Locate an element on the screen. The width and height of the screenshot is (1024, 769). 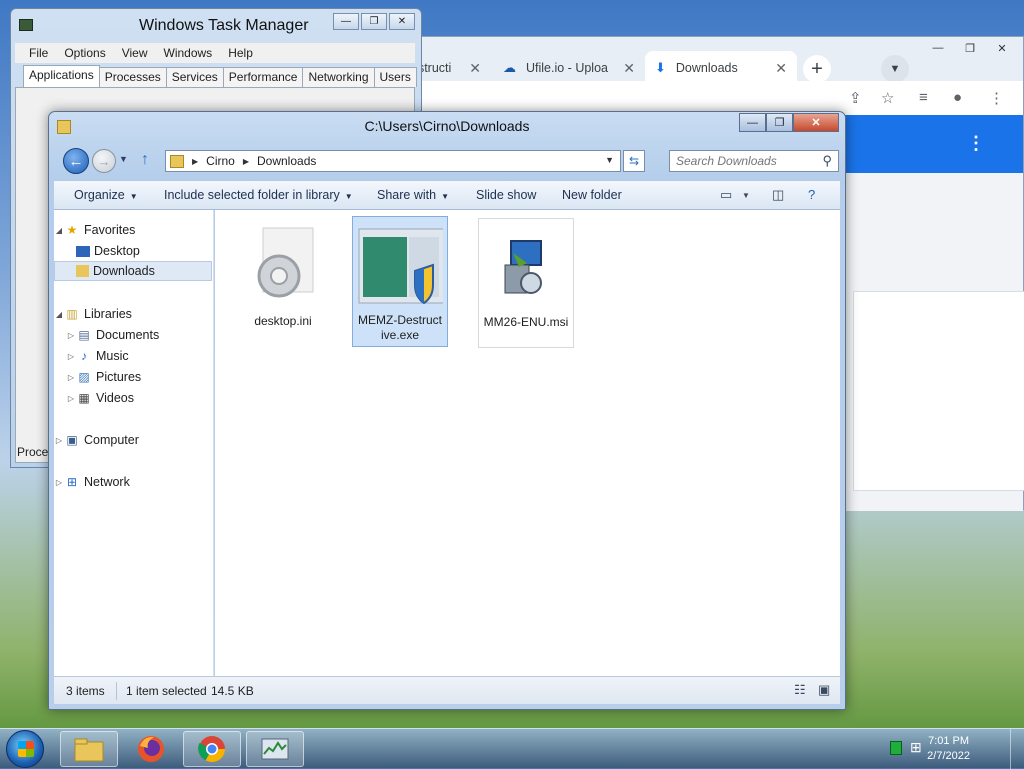
organize-button: Organize ▼ is located at coordinates (106, 195).